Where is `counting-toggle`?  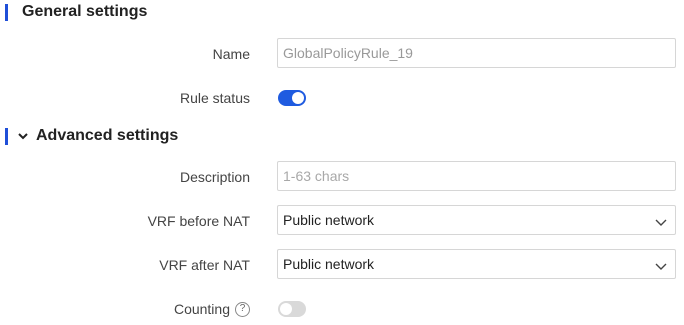
counting-toggle is located at coordinates (292, 309).